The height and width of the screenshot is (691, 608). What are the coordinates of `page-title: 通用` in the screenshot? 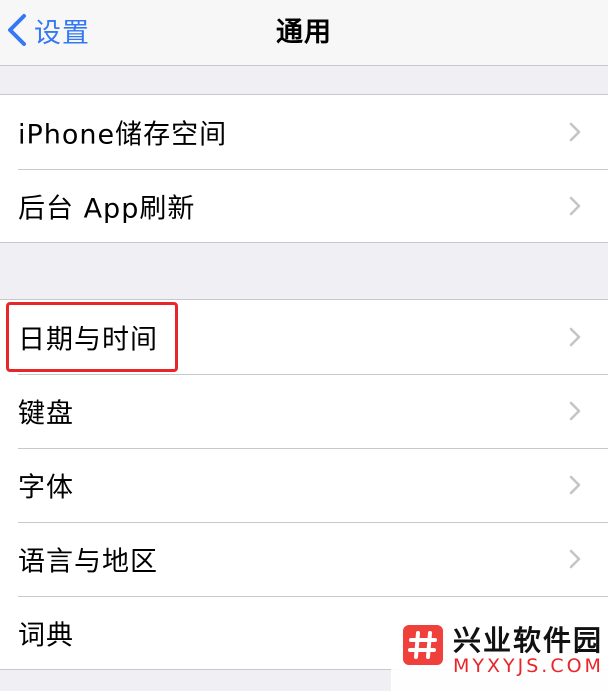 It's located at (304, 32).